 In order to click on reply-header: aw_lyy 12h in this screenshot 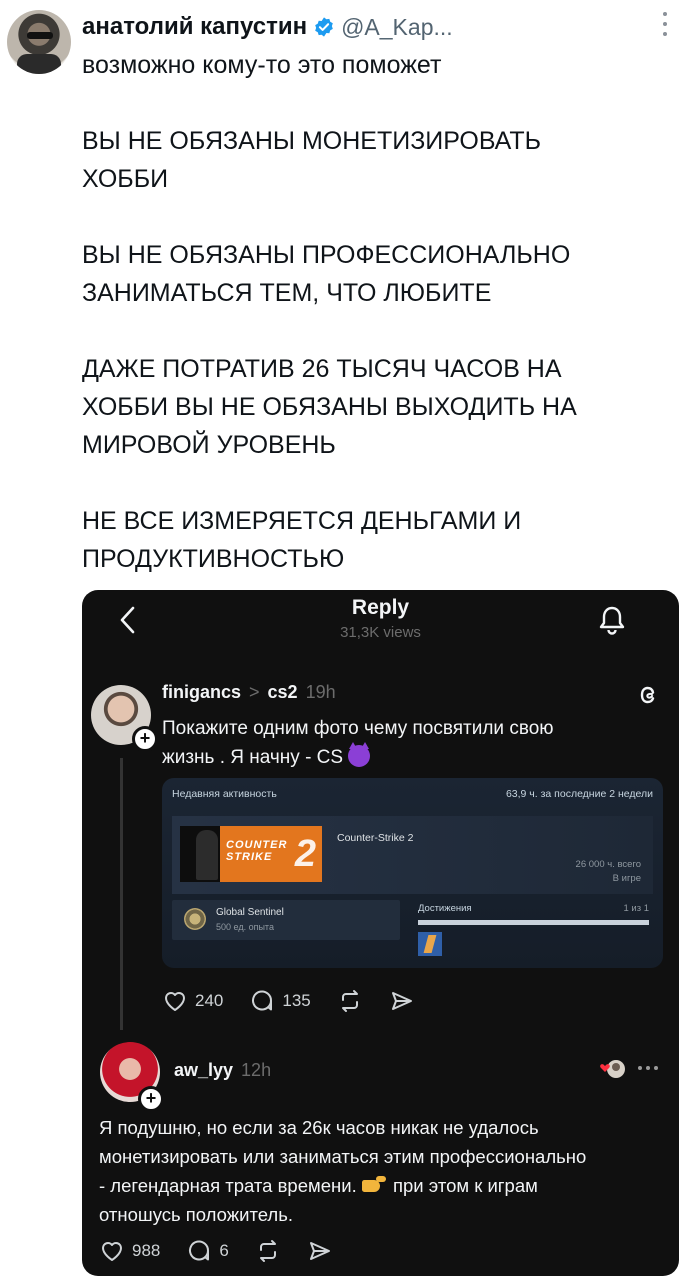, I will do `click(222, 1070)`.